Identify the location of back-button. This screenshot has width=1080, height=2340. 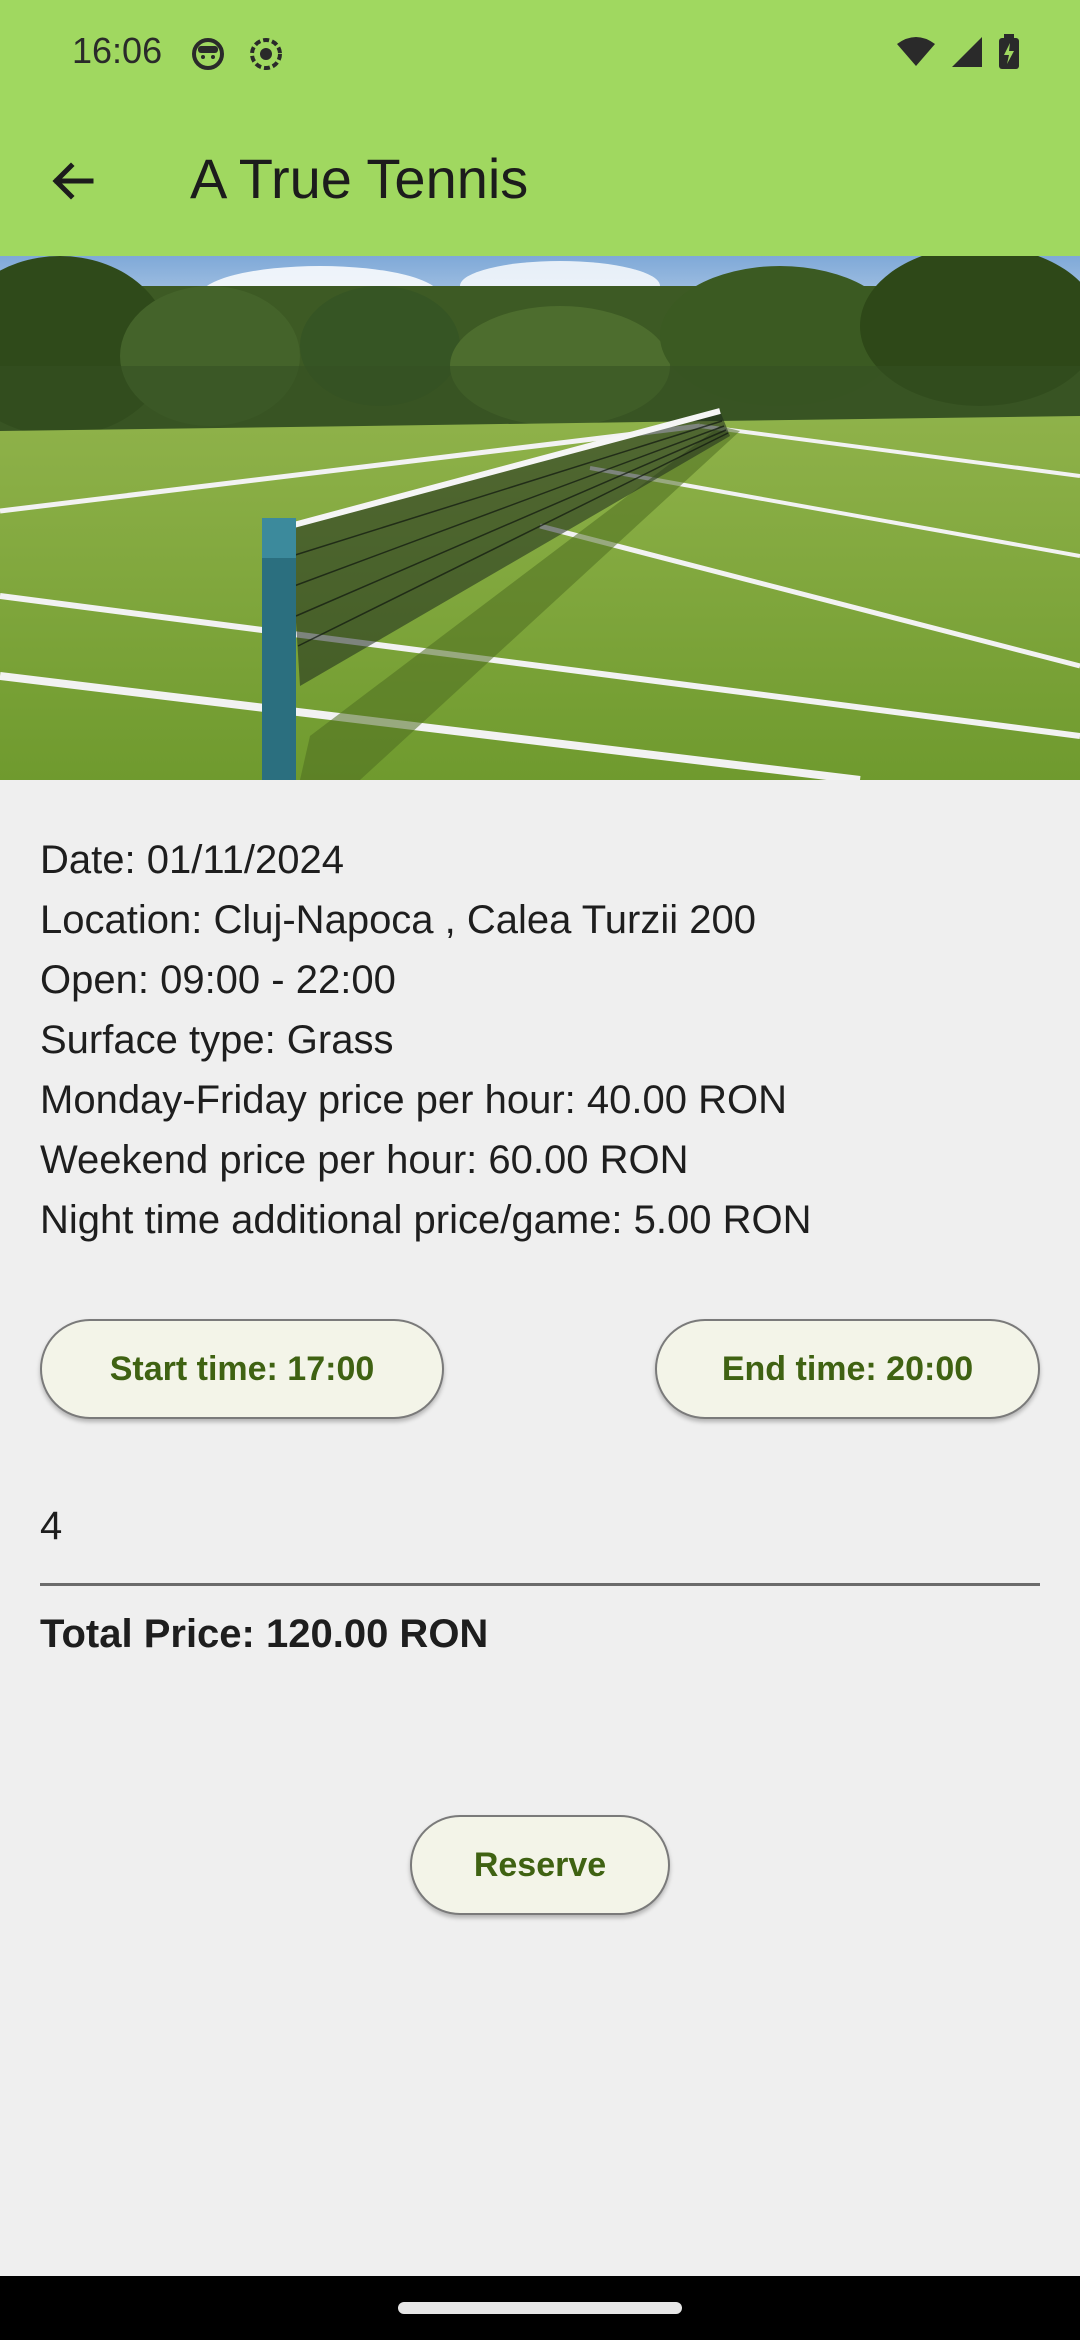
(73, 183).